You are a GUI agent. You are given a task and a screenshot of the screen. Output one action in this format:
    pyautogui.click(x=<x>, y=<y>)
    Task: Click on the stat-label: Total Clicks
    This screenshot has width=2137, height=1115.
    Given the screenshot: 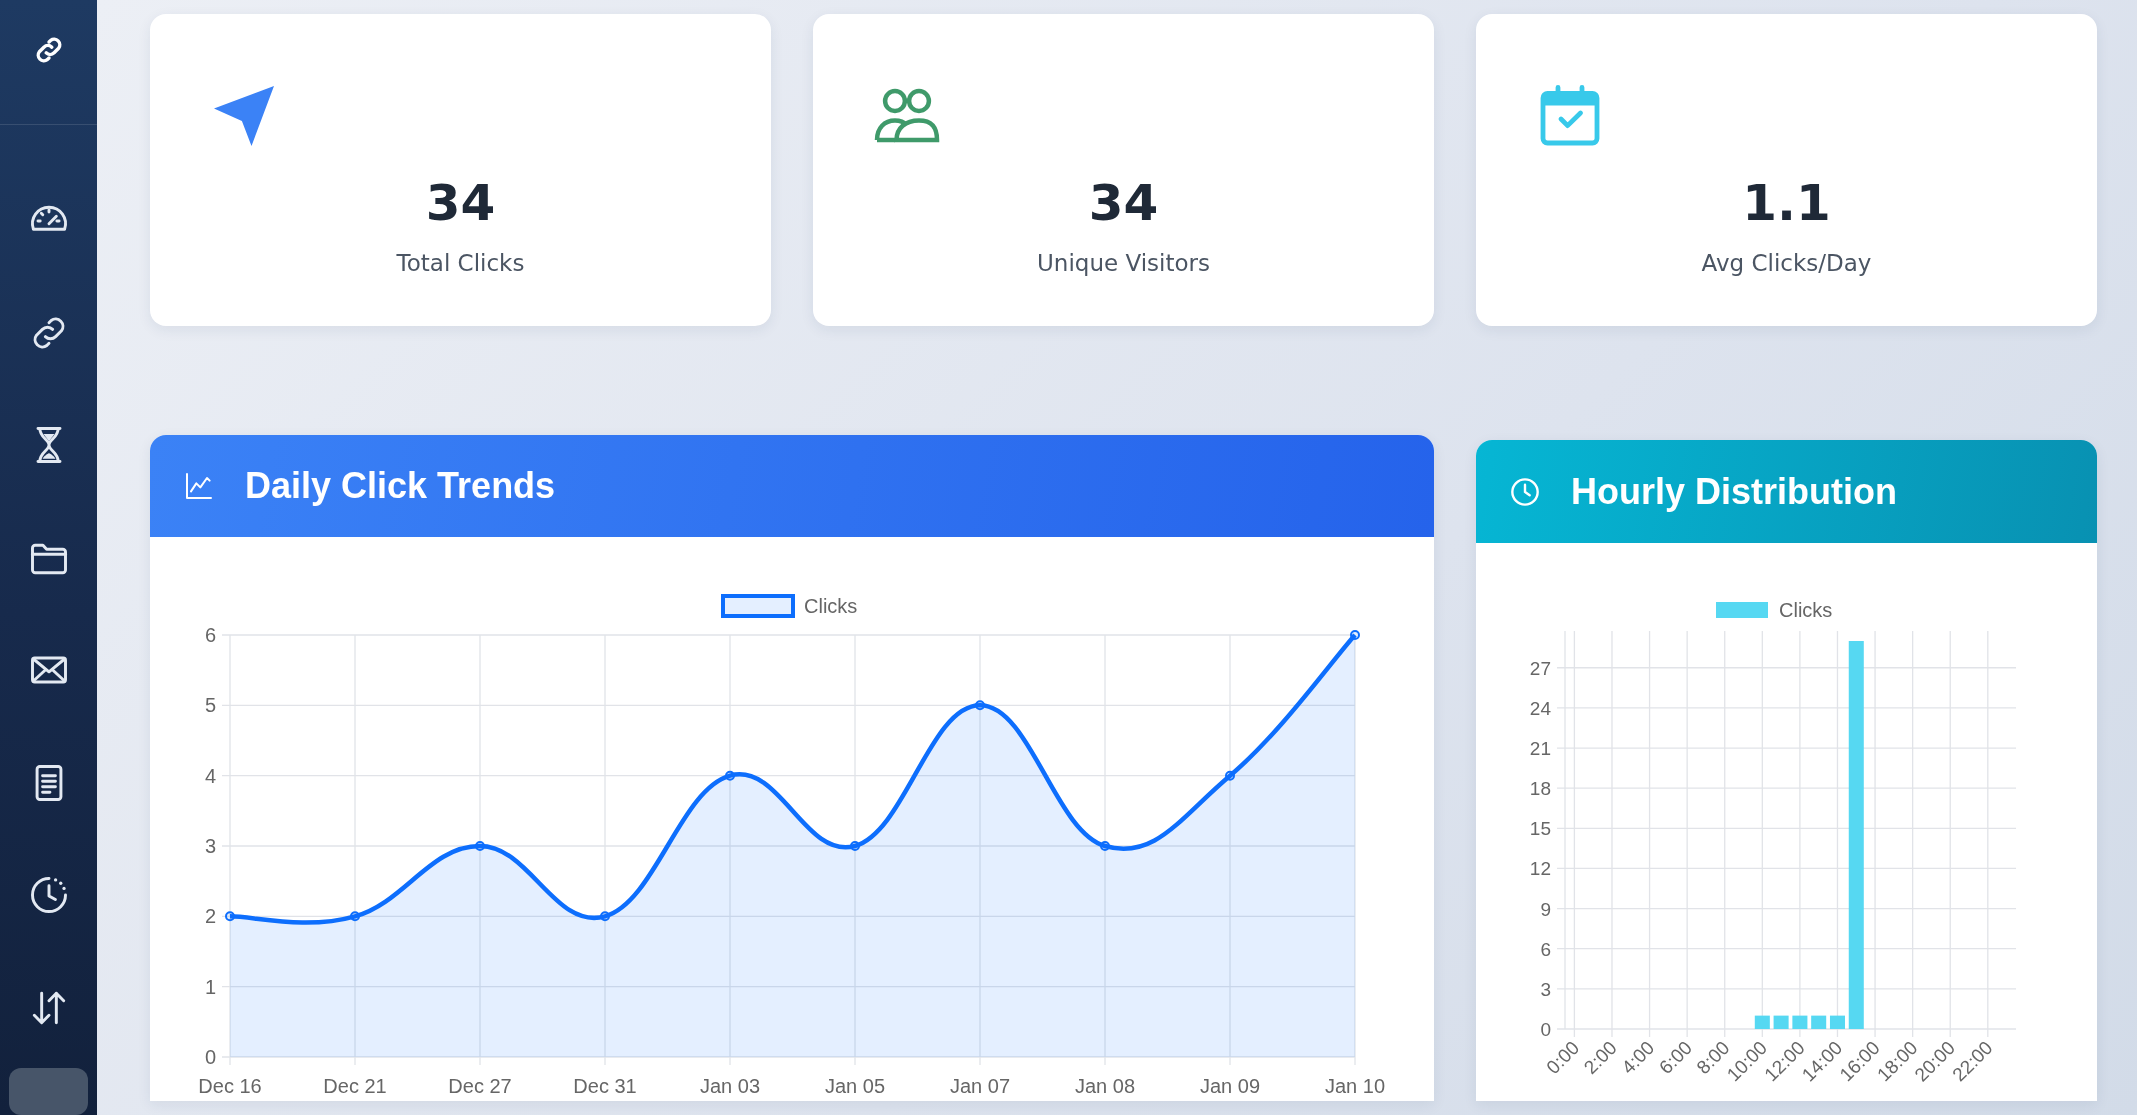 What is the action you would take?
    pyautogui.click(x=460, y=263)
    